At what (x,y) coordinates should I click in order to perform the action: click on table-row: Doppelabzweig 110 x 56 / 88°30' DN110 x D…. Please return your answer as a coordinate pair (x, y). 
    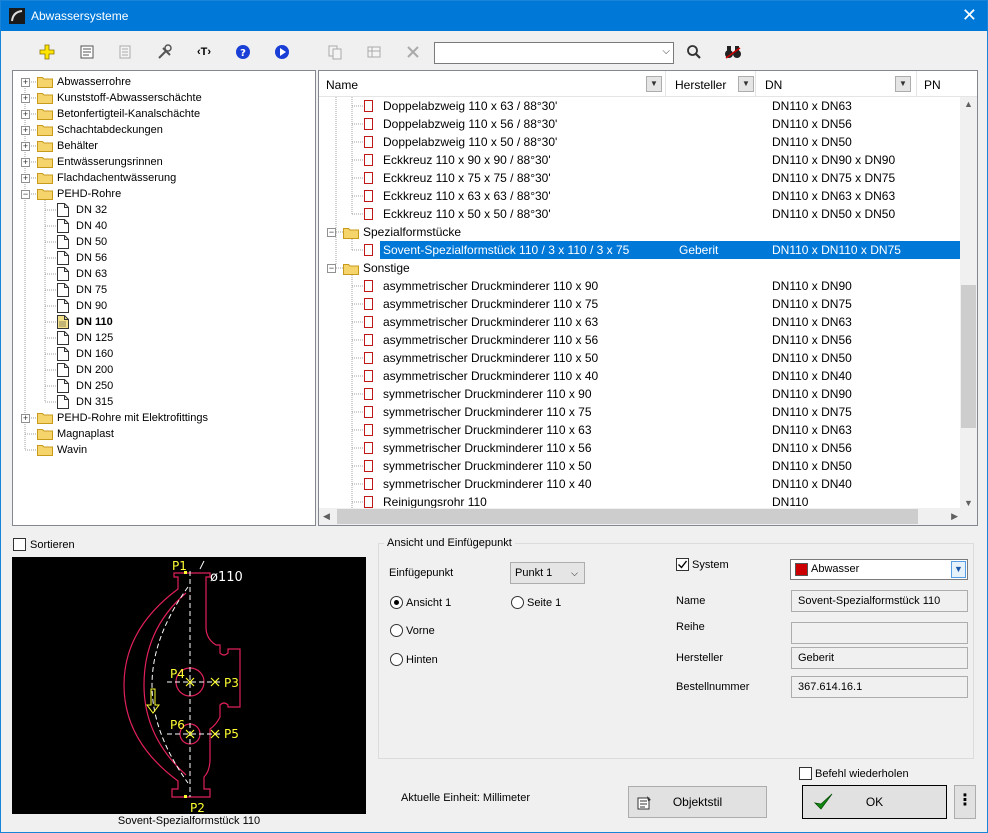
    Looking at the image, I should click on (641, 124).